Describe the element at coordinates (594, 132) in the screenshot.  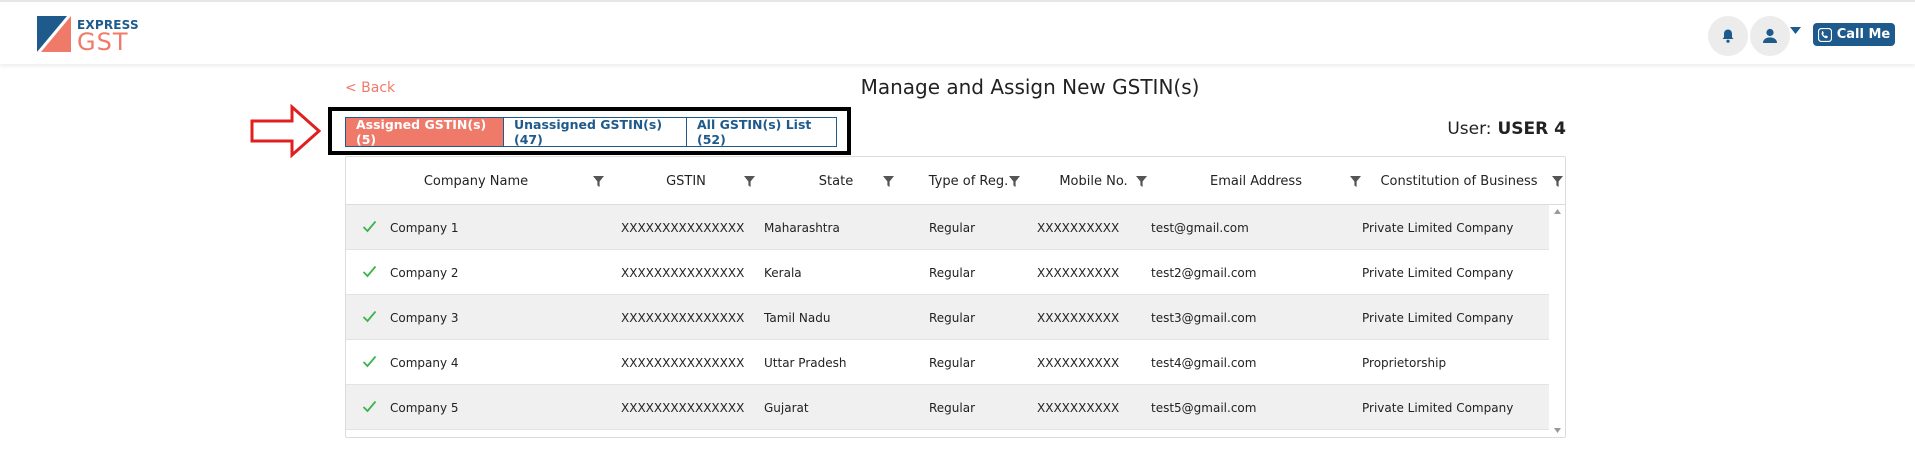
I see `tab-unassigned-gstins: Unassigned GSTIN(s) (47)` at that location.